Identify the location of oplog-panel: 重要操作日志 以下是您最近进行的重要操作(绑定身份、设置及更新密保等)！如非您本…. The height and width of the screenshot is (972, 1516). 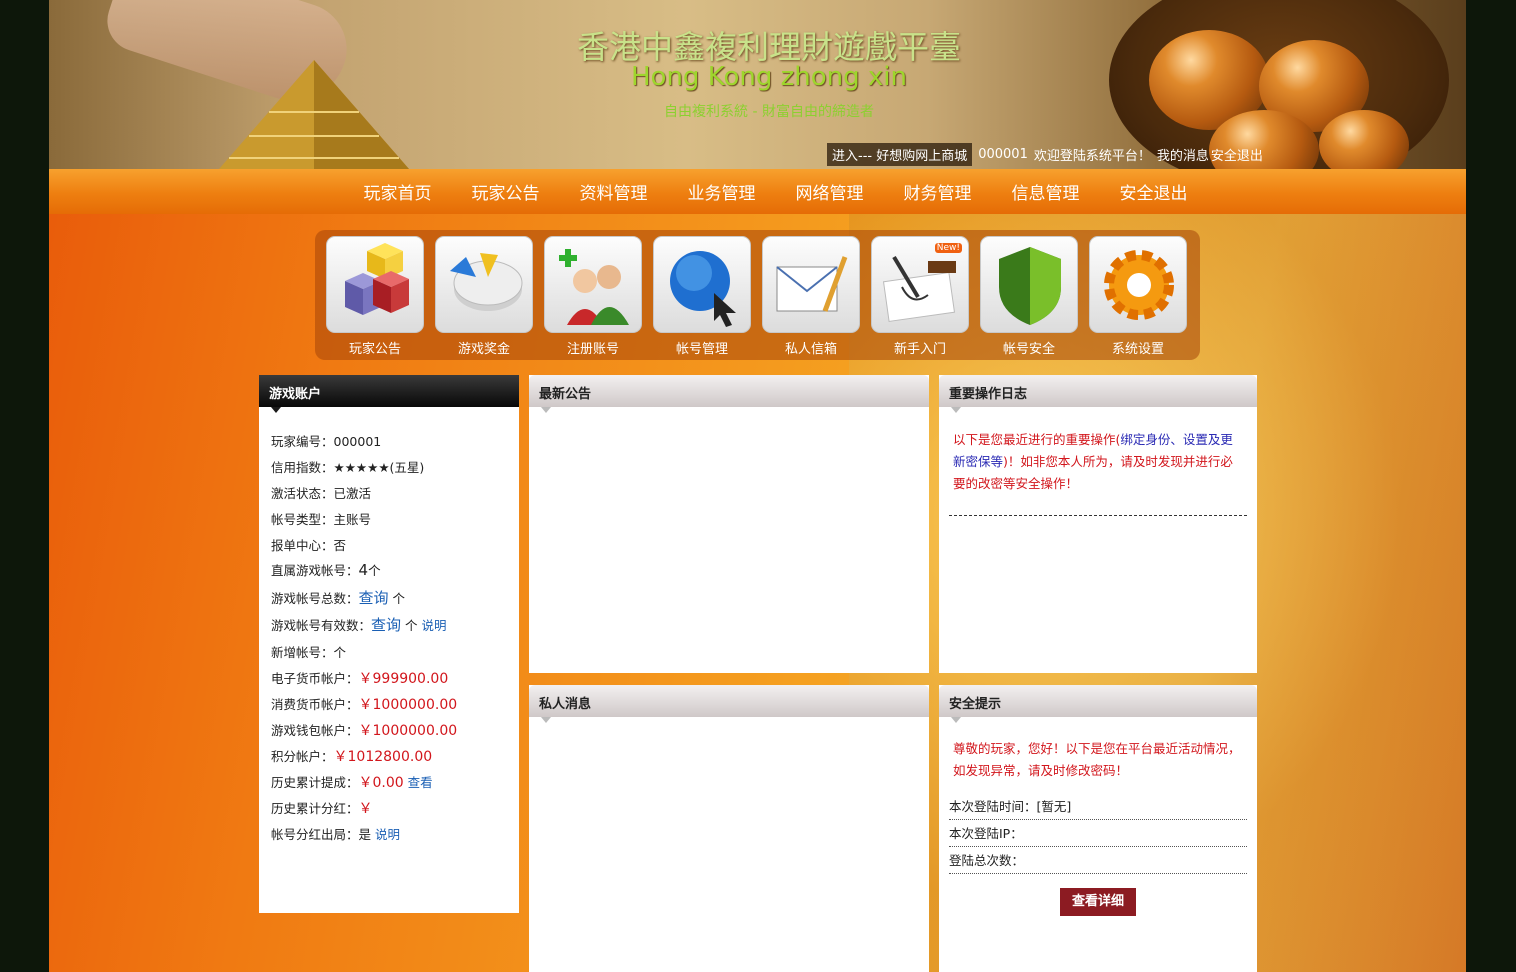
(1098, 524).